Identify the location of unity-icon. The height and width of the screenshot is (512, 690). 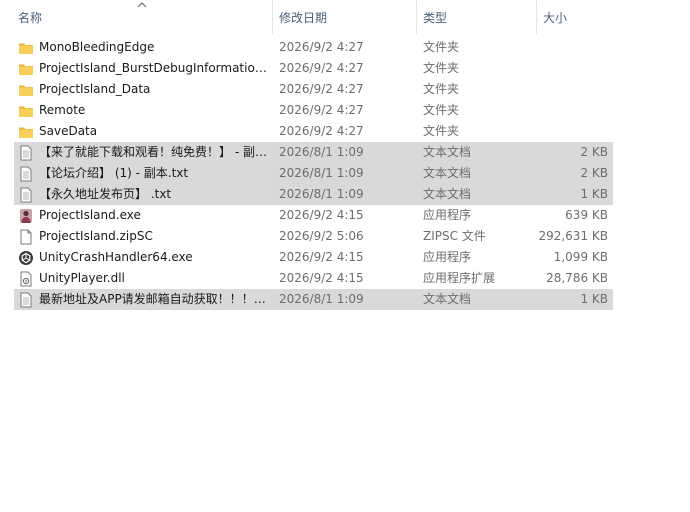
(26, 258).